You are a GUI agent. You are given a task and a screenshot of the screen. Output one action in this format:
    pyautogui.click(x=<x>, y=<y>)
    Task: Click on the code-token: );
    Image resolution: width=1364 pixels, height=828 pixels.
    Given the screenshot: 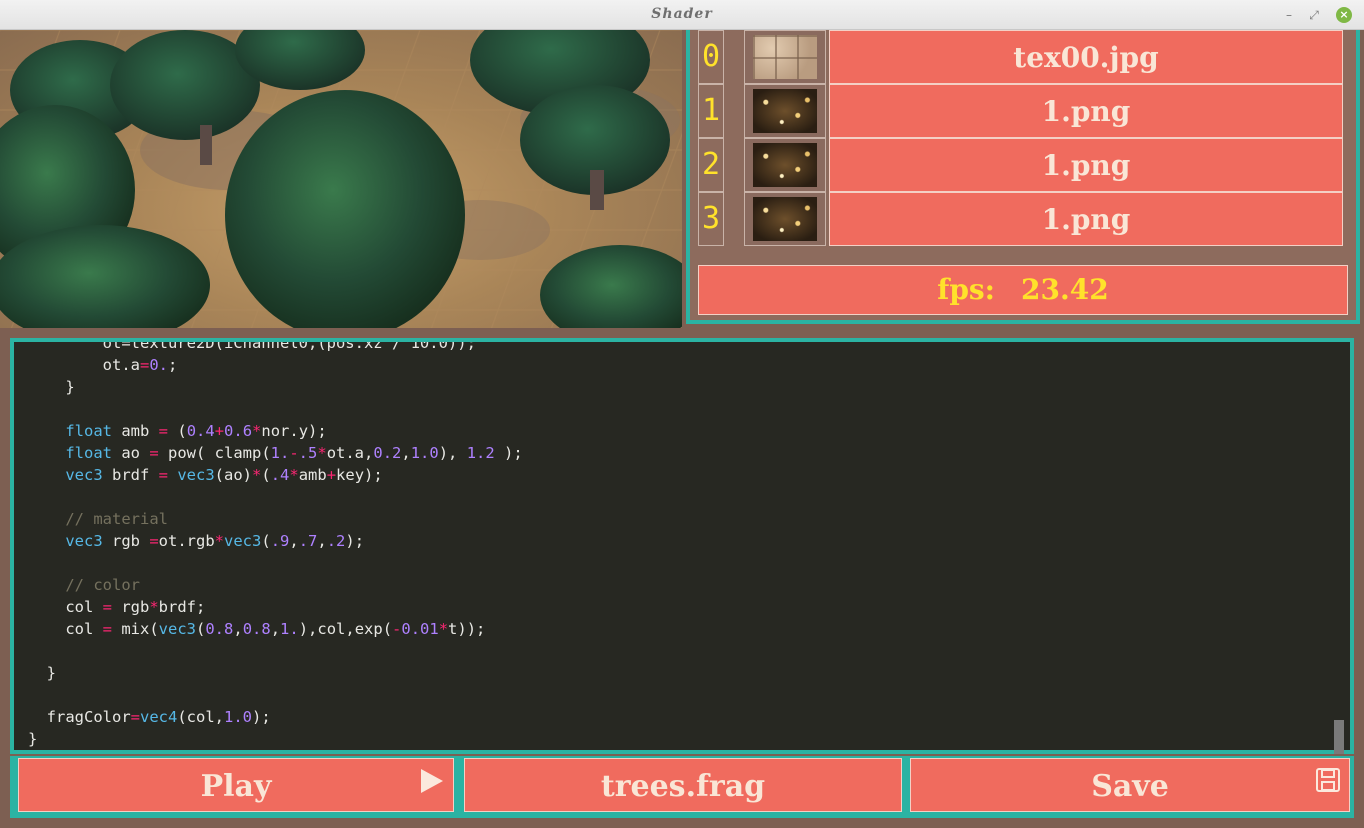 What is the action you would take?
    pyautogui.click(x=261, y=717)
    